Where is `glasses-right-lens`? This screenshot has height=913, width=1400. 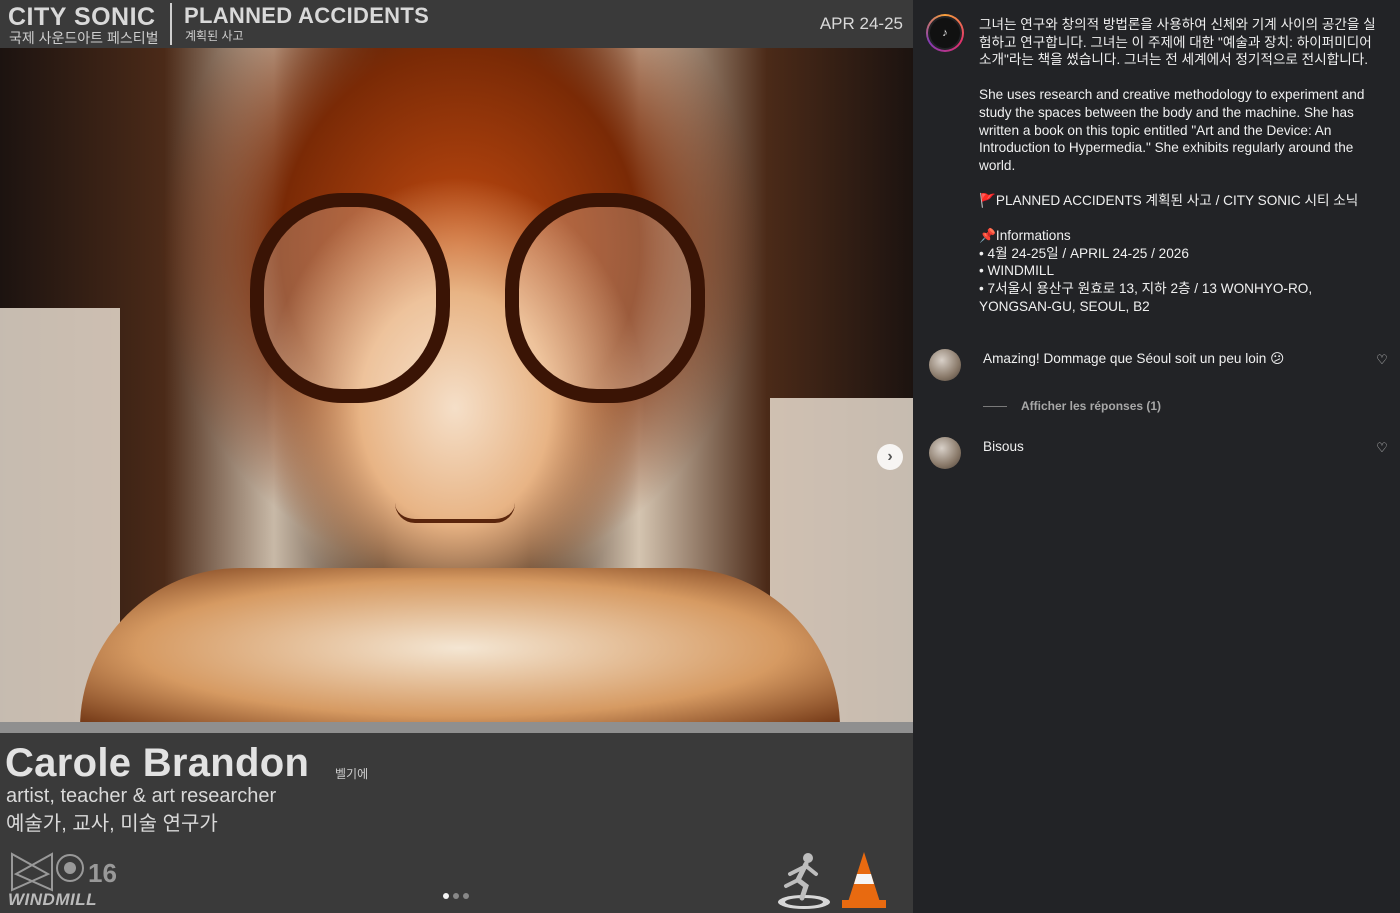
glasses-right-lens is located at coordinates (605, 298).